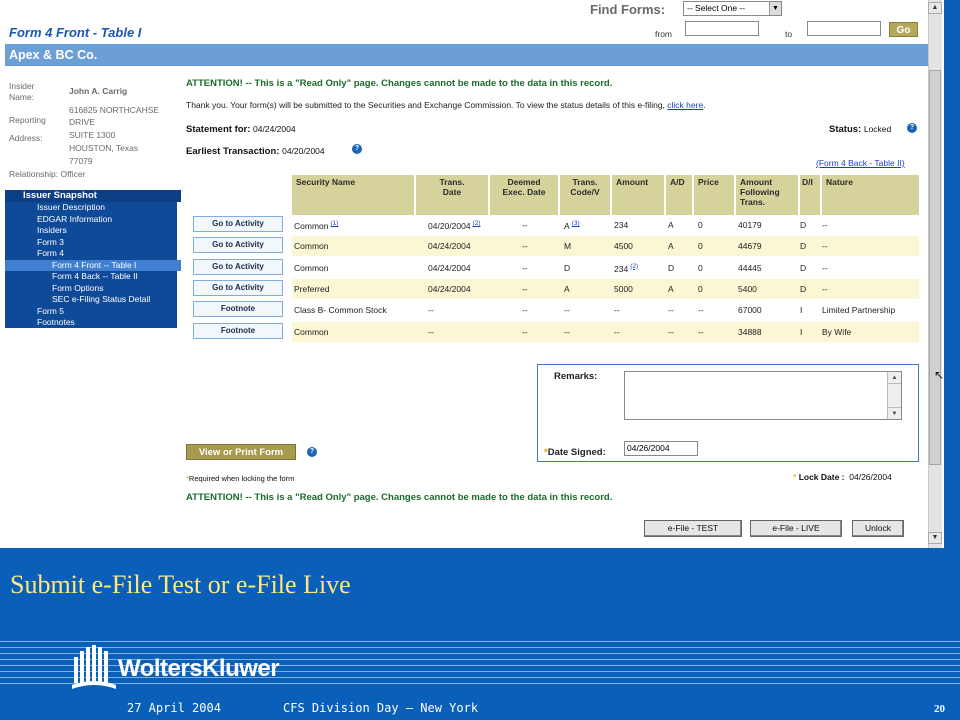 The height and width of the screenshot is (720, 960). I want to click on nav-item-edgar-information: EDGAR Information, so click(93, 220).